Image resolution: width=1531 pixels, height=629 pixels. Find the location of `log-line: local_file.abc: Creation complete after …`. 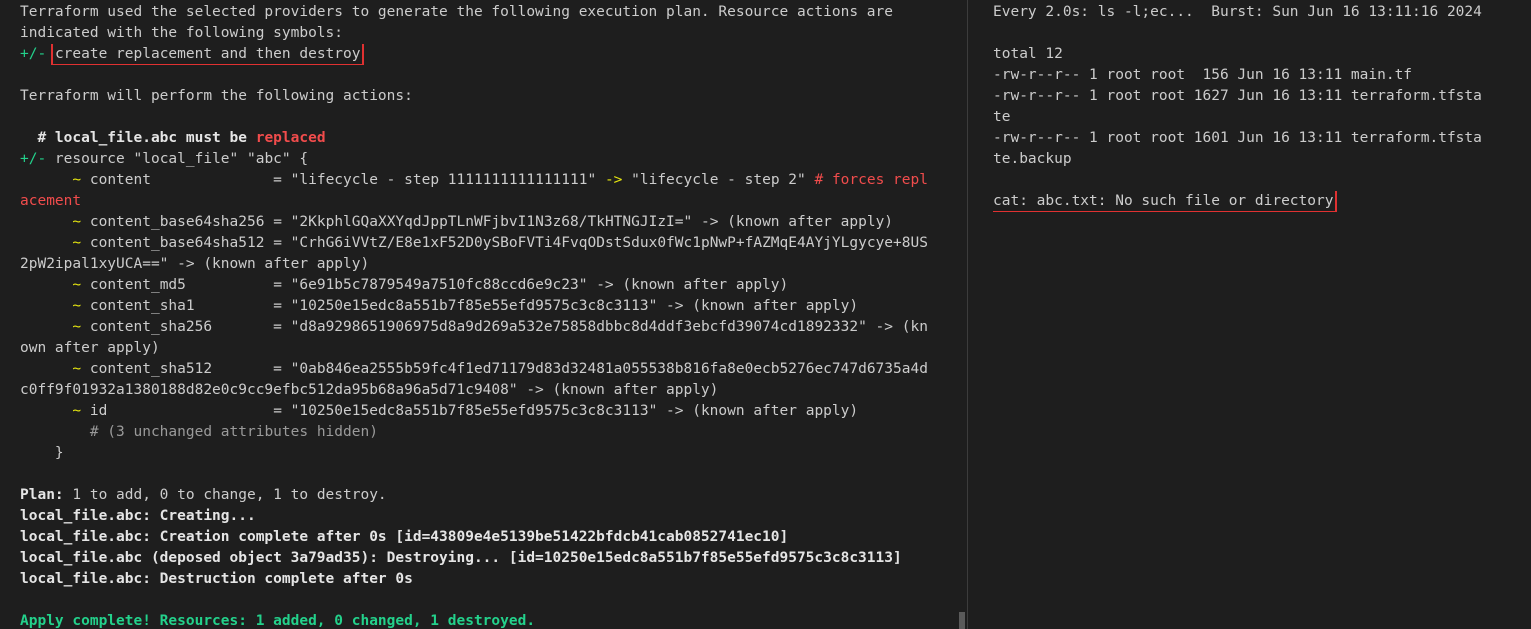

log-line: local_file.abc: Creation complete after … is located at coordinates (489, 537).